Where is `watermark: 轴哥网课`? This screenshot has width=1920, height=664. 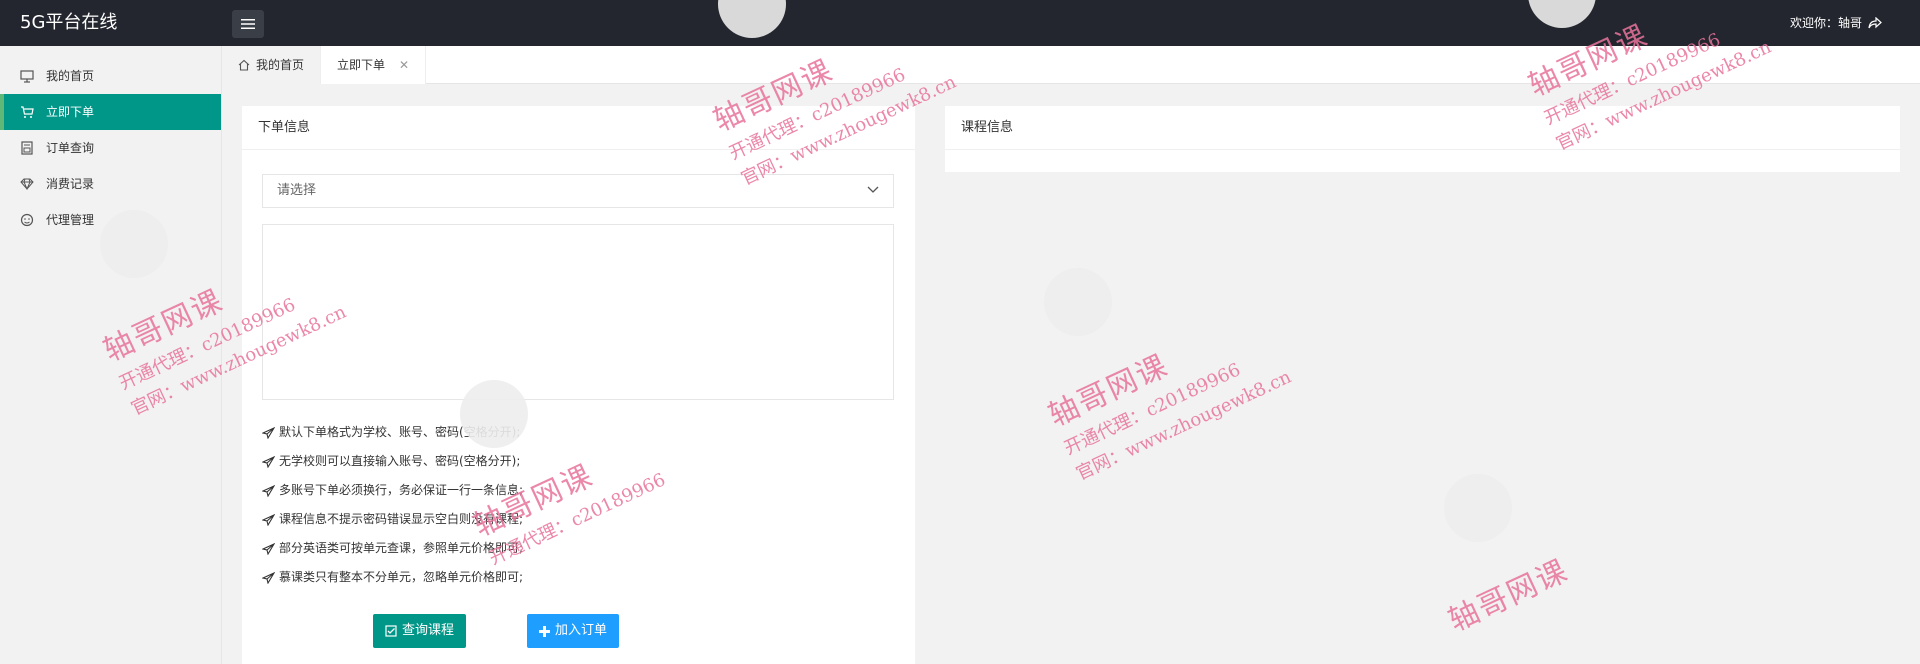 watermark: 轴哥网课 is located at coordinates (1509, 596).